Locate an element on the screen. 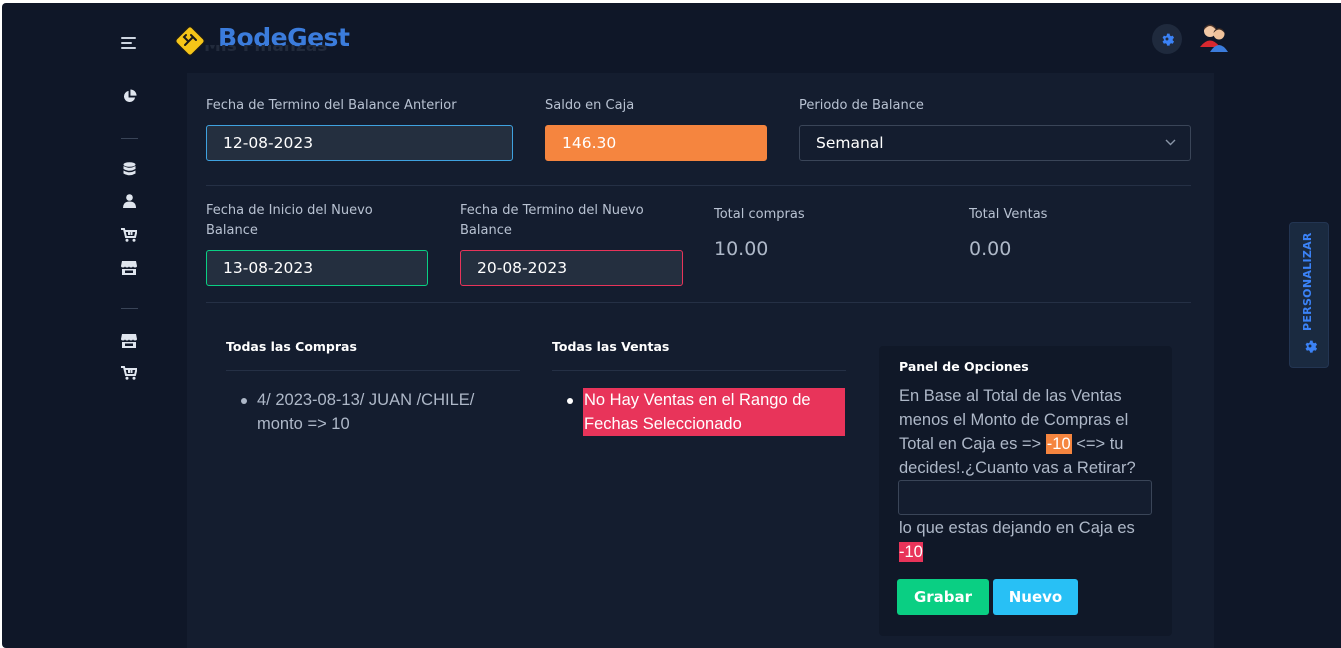  sales-title: Todas las Ventas is located at coordinates (611, 346).